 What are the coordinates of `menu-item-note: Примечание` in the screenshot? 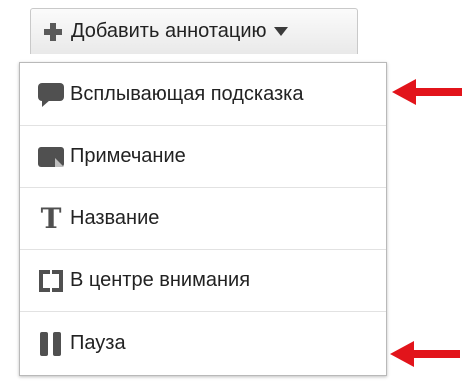 It's located at (203, 156).